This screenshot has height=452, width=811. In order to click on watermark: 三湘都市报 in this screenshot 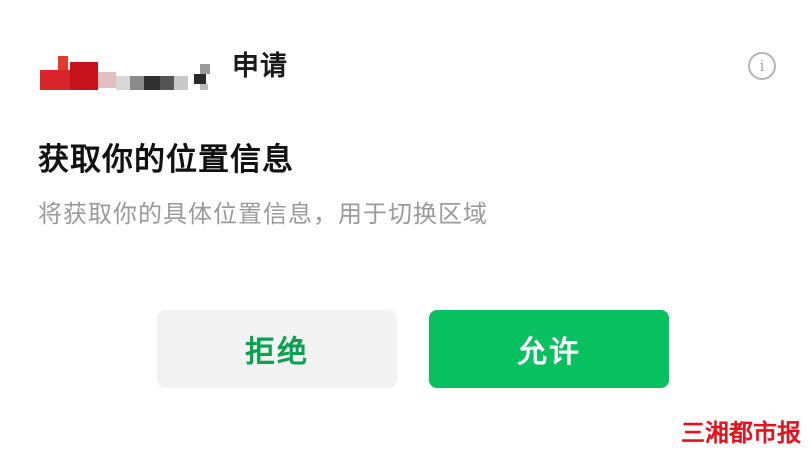, I will do `click(741, 433)`.